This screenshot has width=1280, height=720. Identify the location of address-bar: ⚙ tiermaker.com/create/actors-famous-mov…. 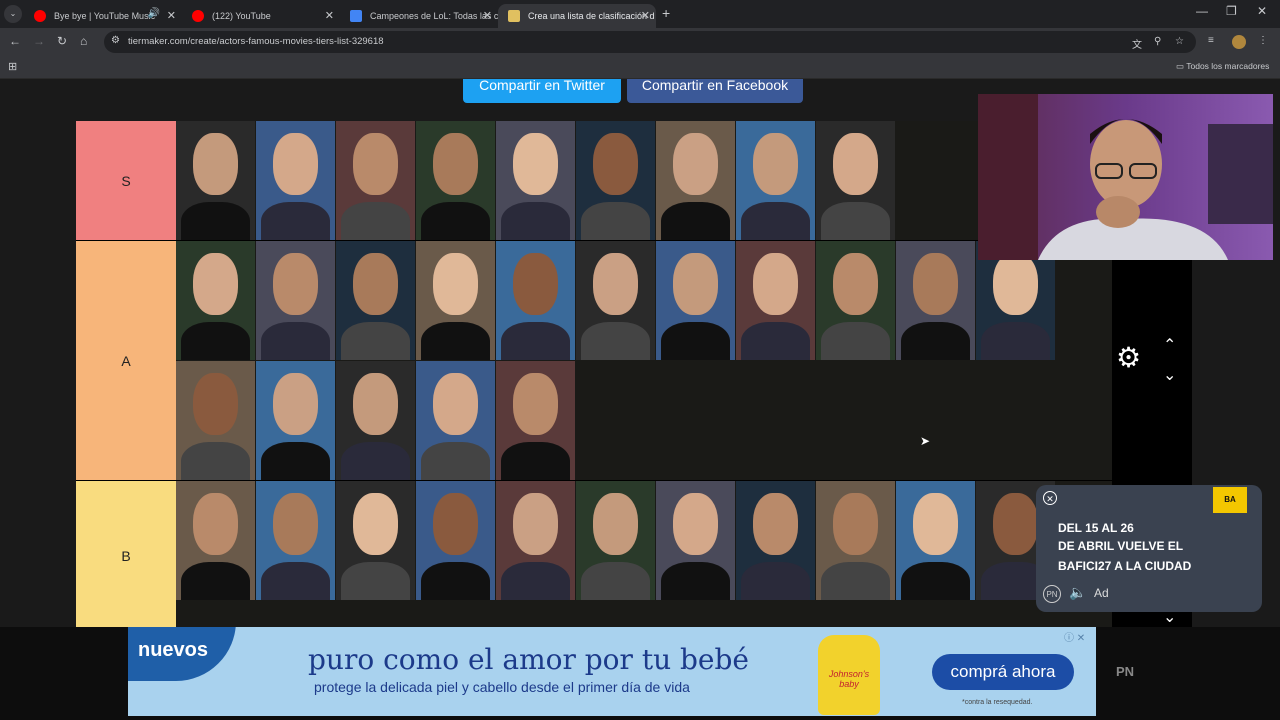
(650, 42).